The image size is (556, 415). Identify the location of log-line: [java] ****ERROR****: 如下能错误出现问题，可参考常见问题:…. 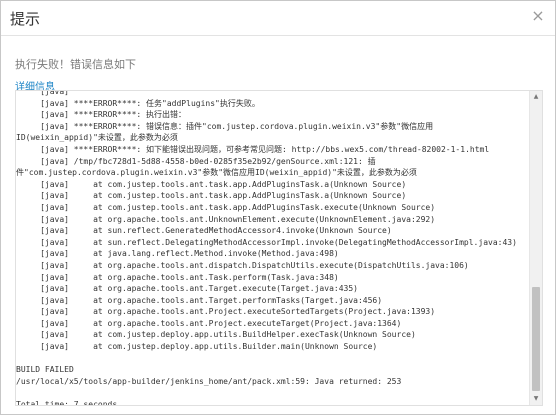
(253, 149).